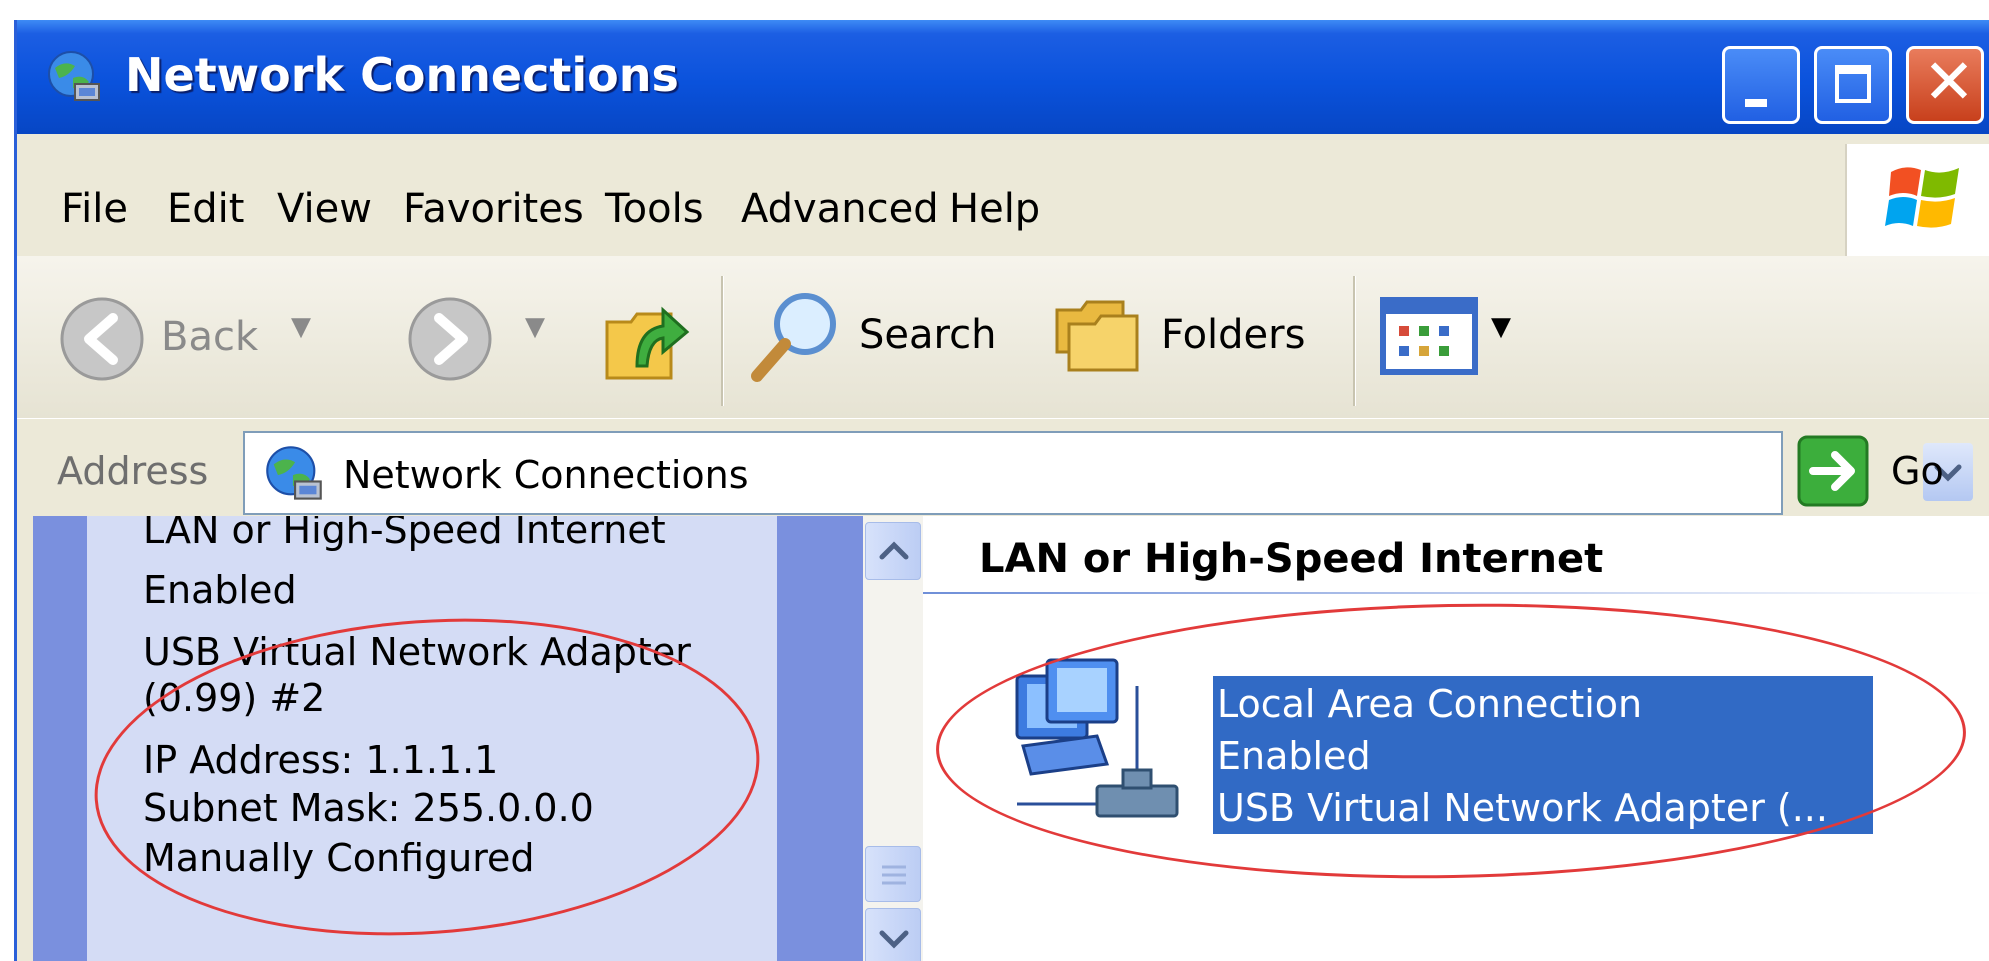  What do you see at coordinates (324, 209) in the screenshot?
I see `menu-view: View` at bounding box center [324, 209].